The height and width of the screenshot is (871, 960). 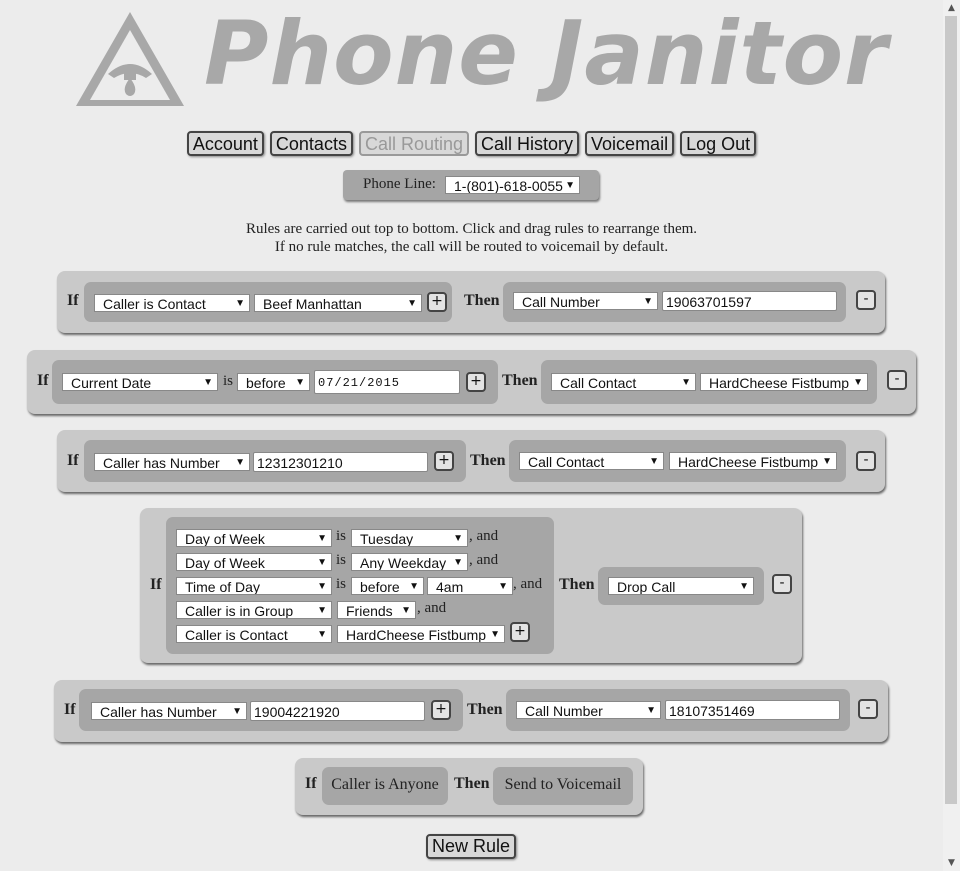 I want to click on nav-call-history-button: Call History, so click(x=527, y=143).